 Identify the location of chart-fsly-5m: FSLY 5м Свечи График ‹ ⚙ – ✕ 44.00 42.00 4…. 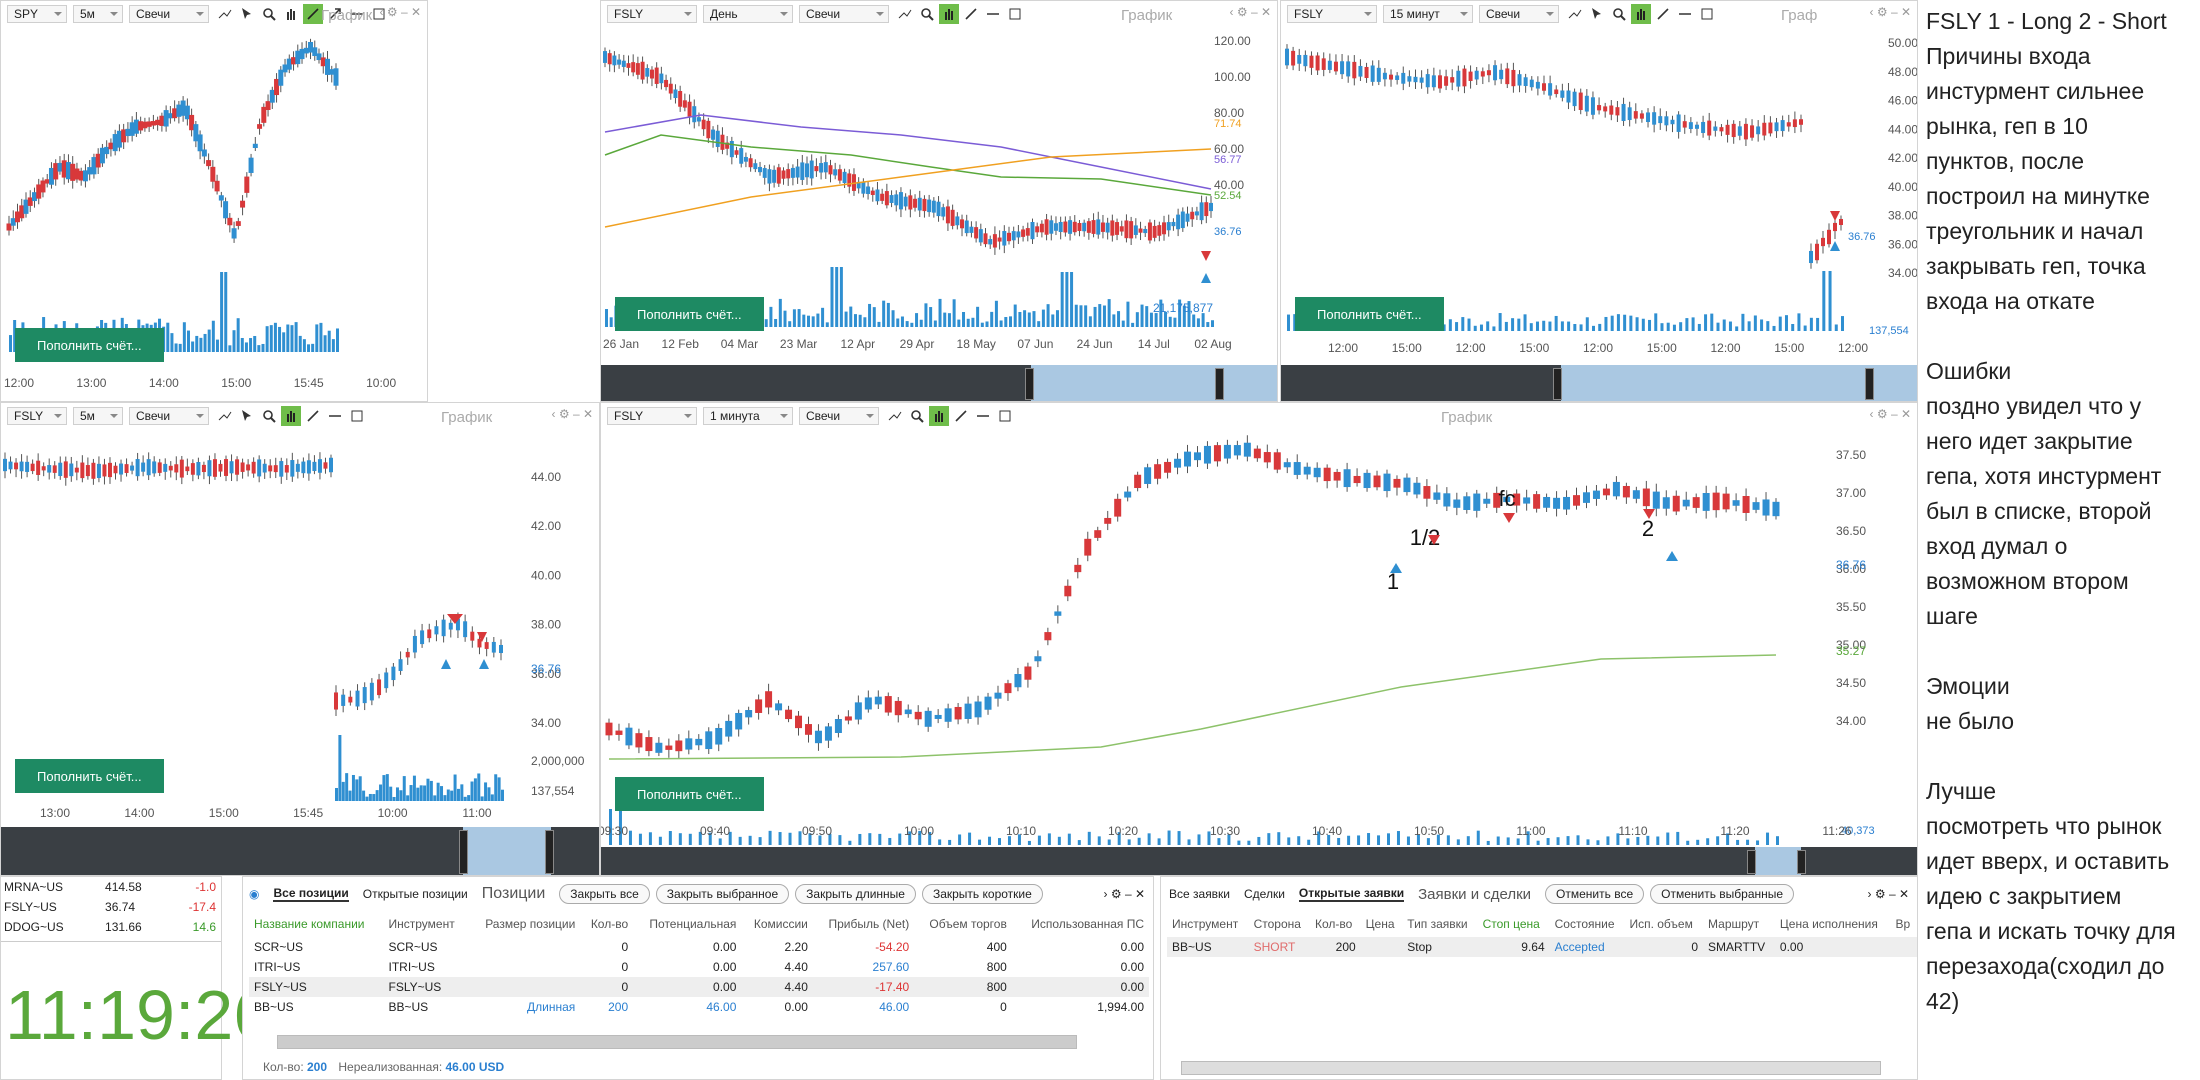
(300, 639).